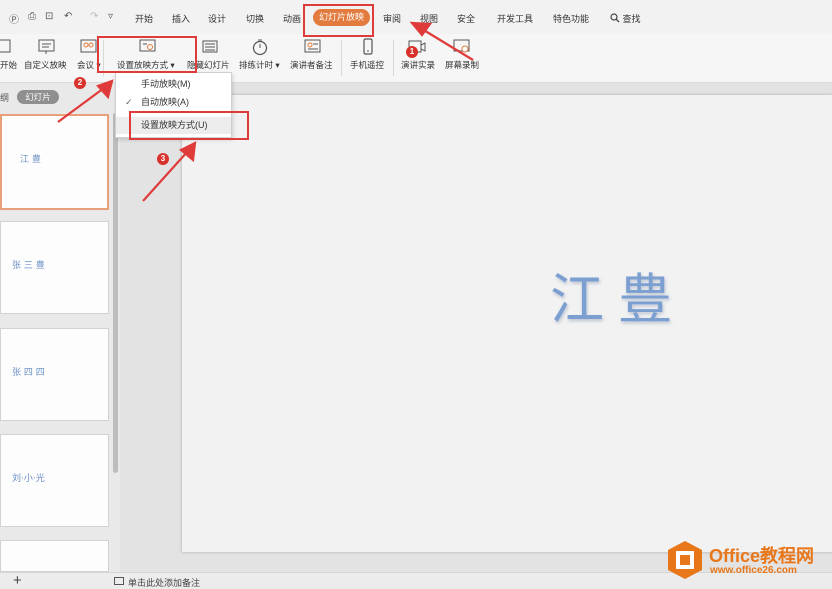 The height and width of the screenshot is (589, 832). What do you see at coordinates (685, 560) in the screenshot?
I see `office-logo-icon` at bounding box center [685, 560].